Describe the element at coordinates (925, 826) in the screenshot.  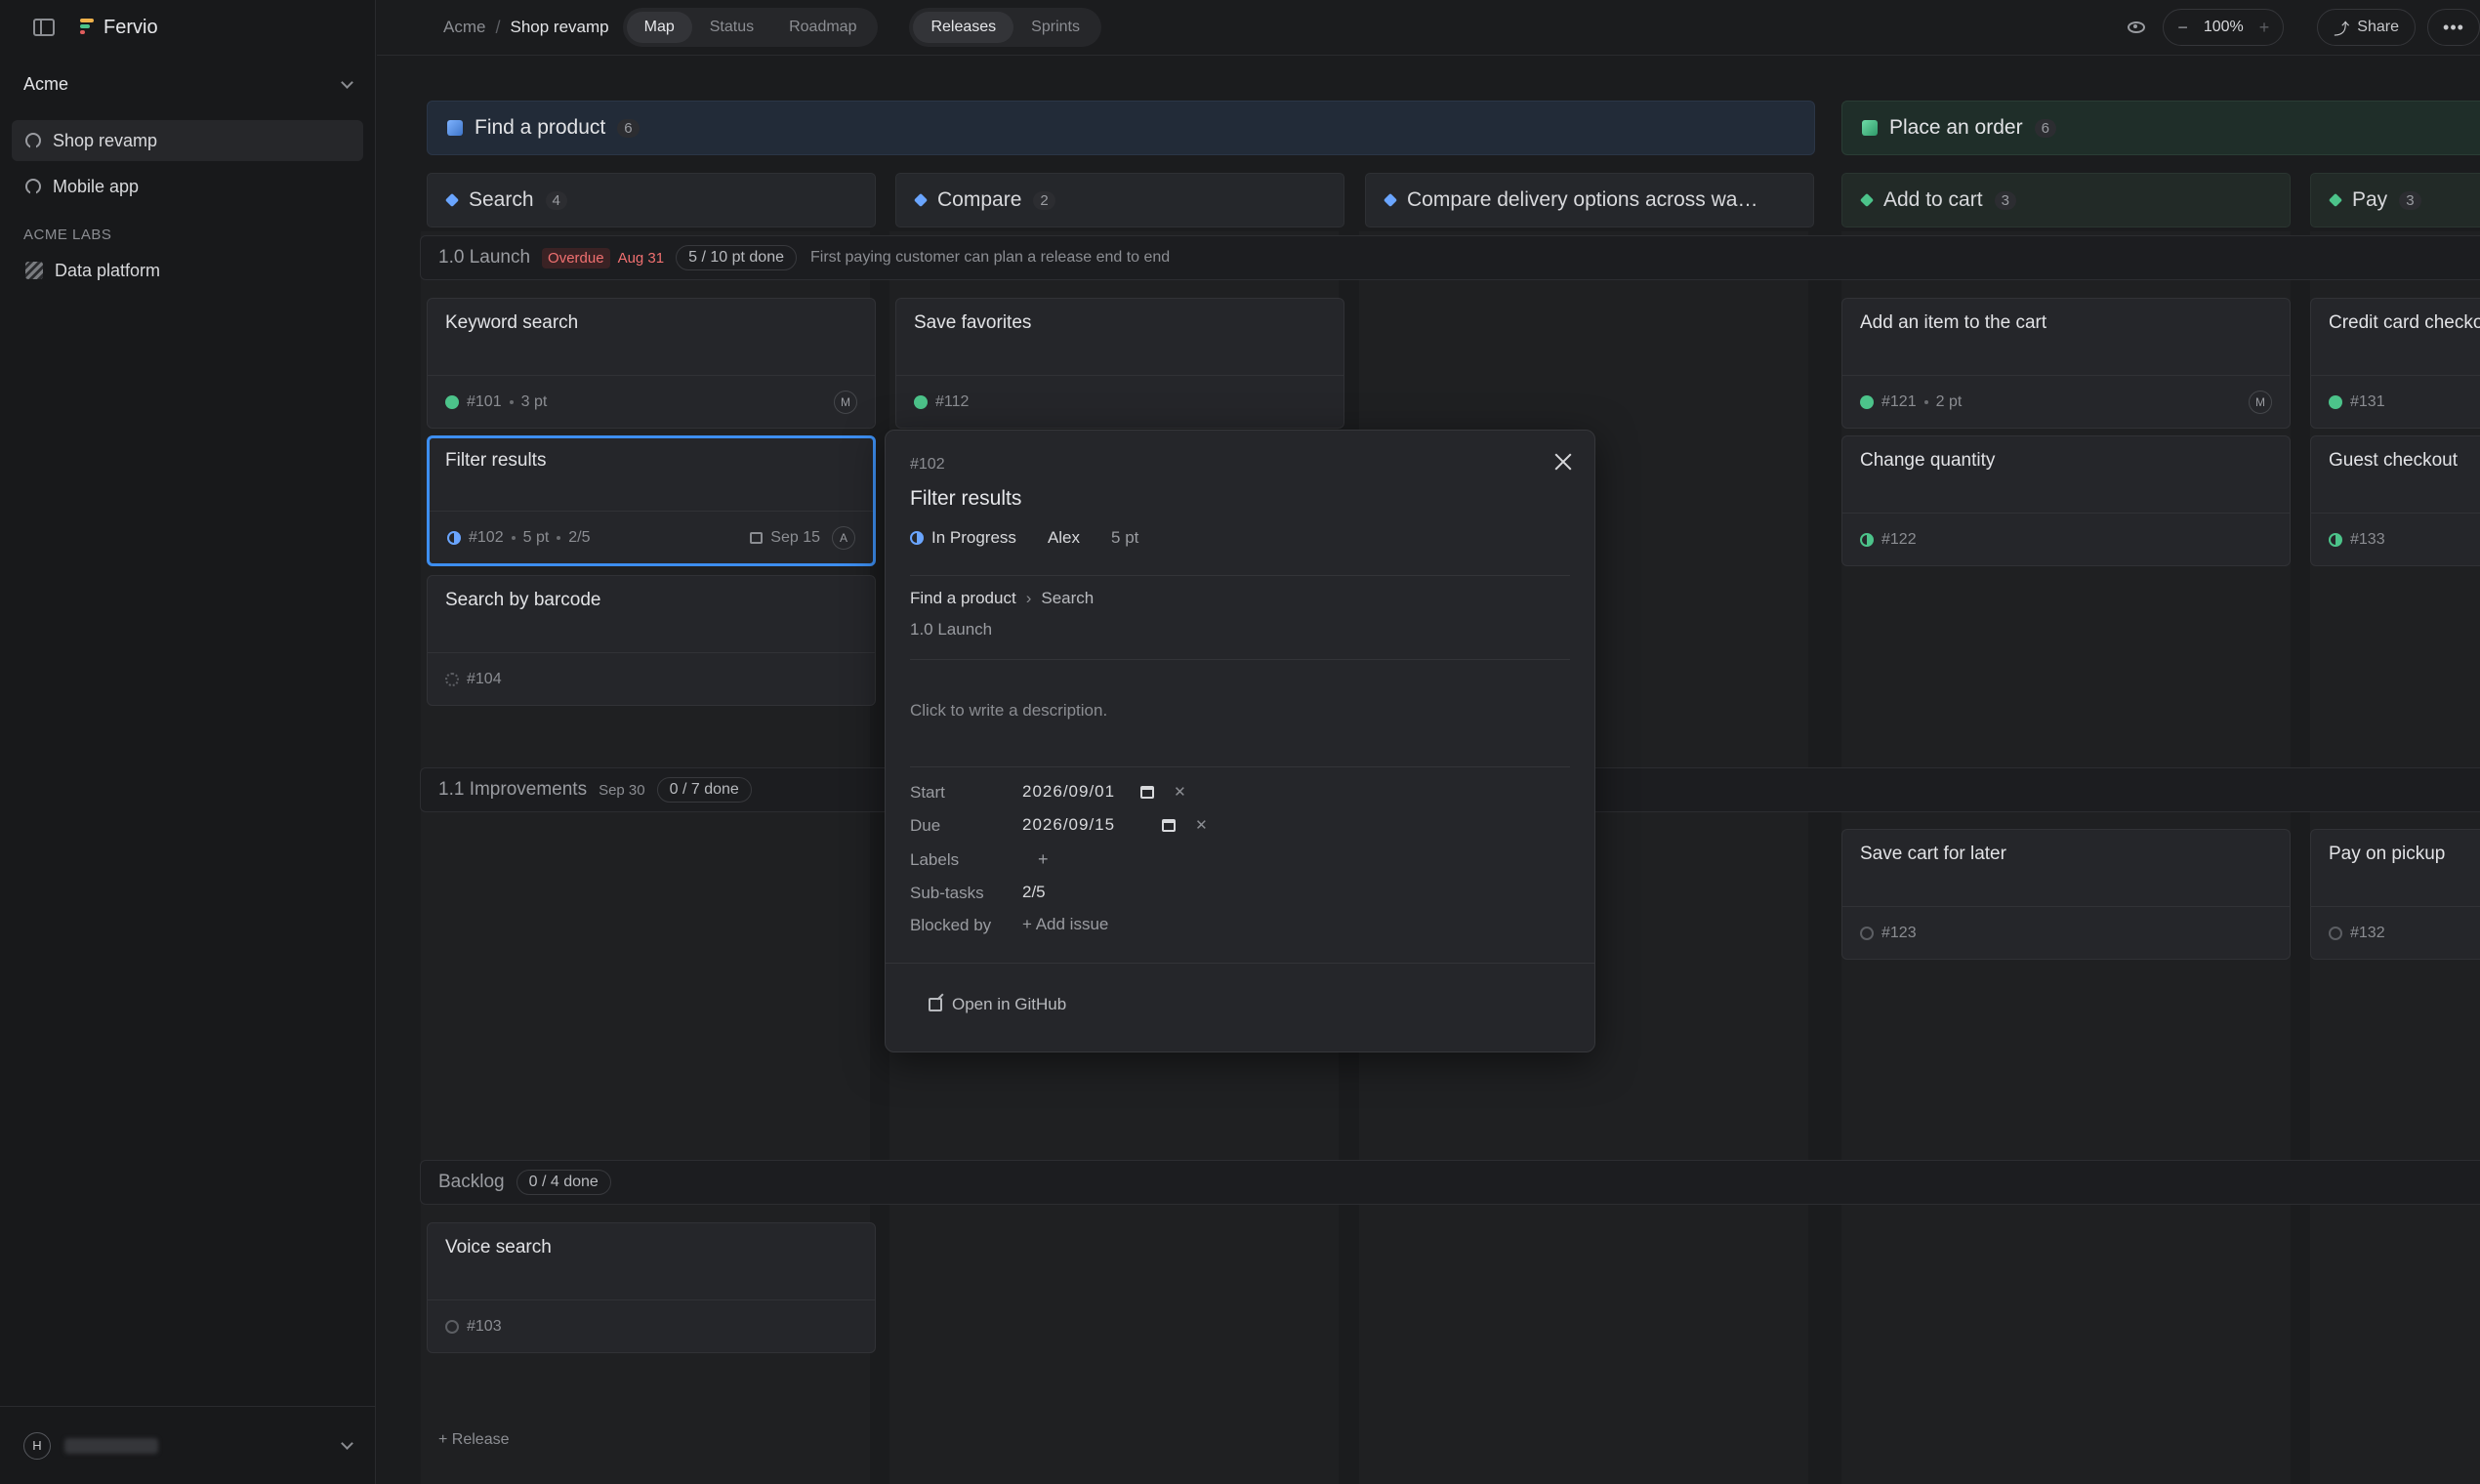
I see `due-label: Due` at that location.